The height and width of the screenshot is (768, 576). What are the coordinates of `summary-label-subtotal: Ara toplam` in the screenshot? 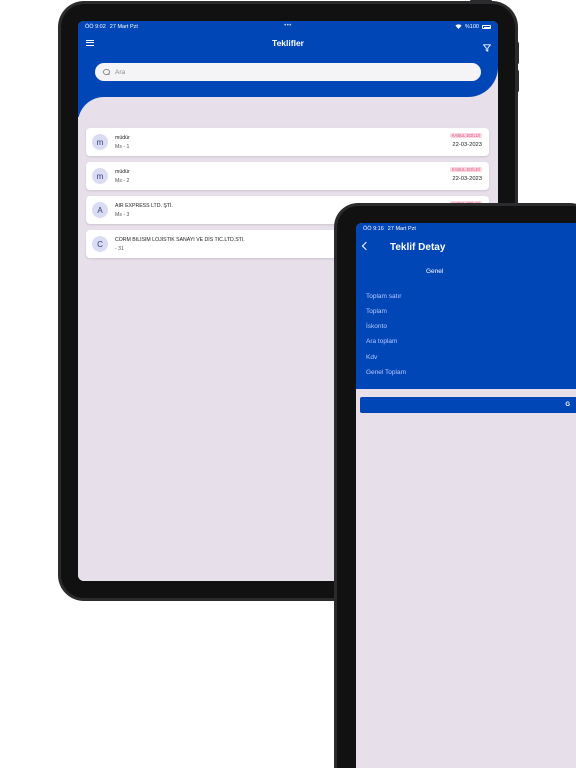 It's located at (382, 341).